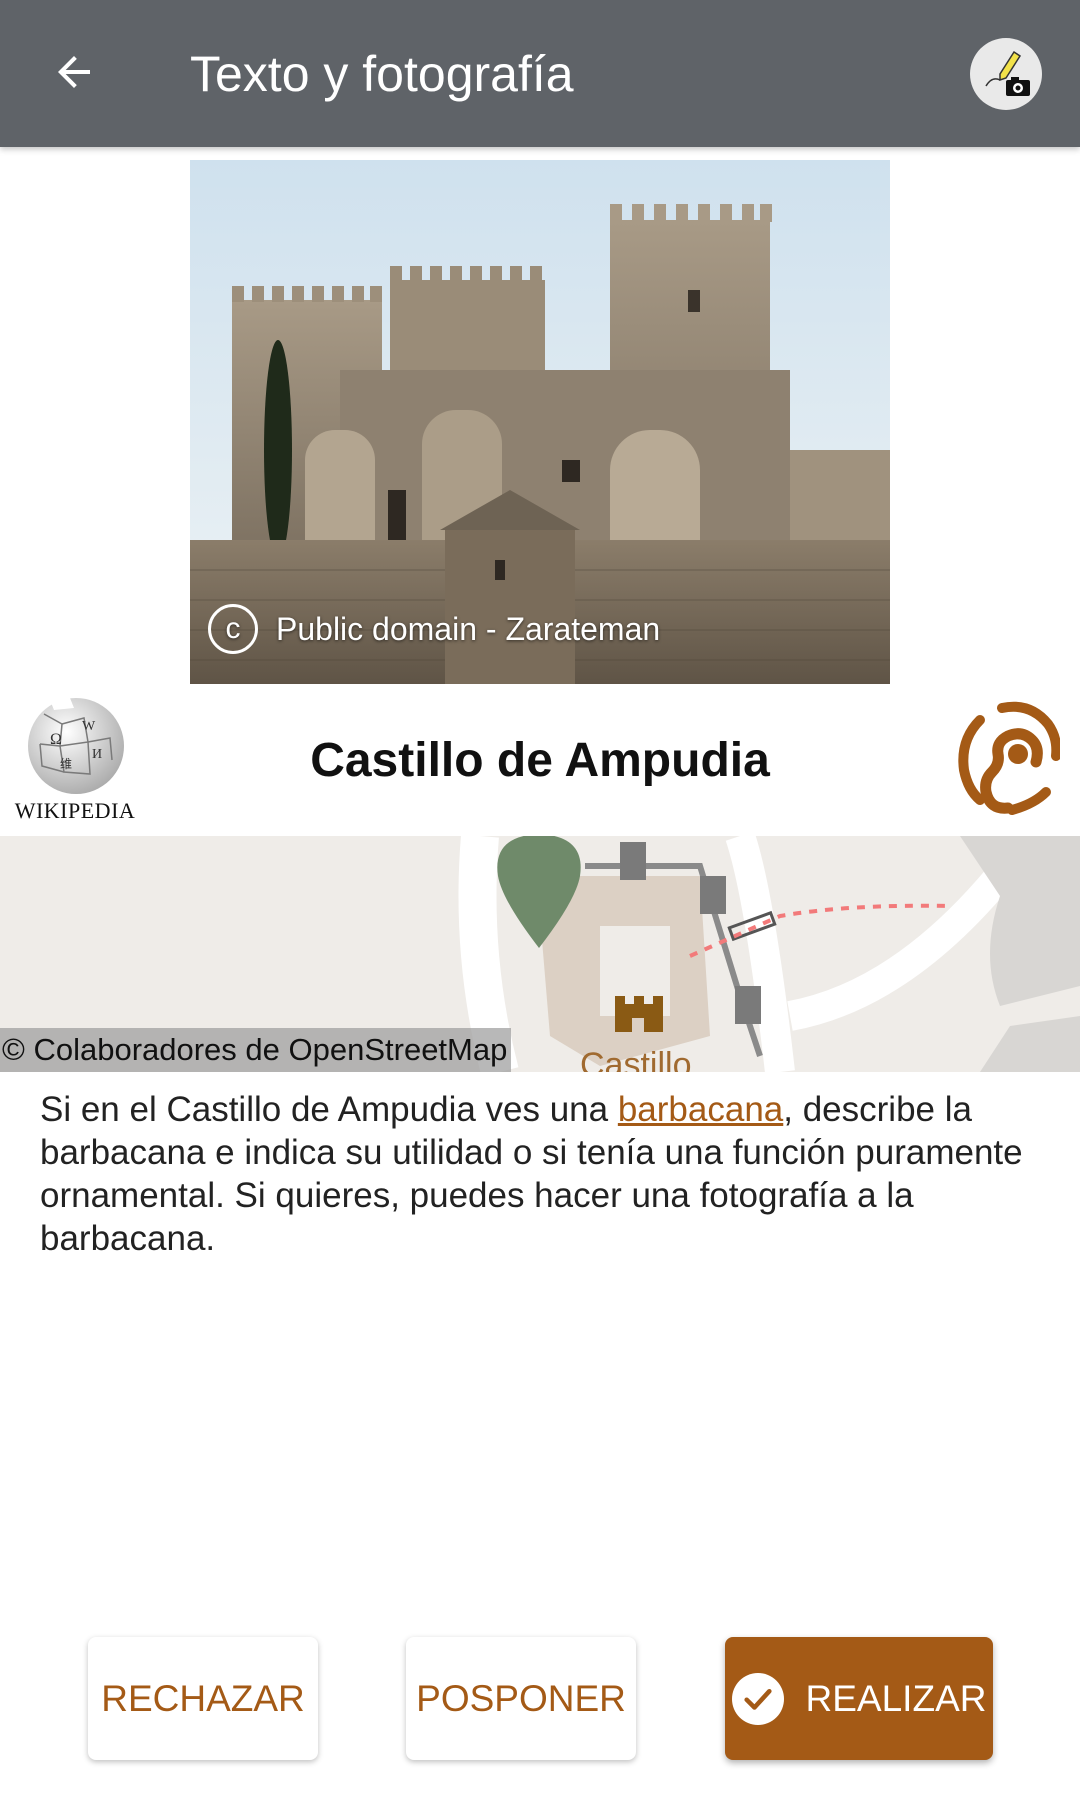 This screenshot has height=1815, width=1080. What do you see at coordinates (75, 810) in the screenshot?
I see `wikipedia-wordmark: WIKIPEDIA` at bounding box center [75, 810].